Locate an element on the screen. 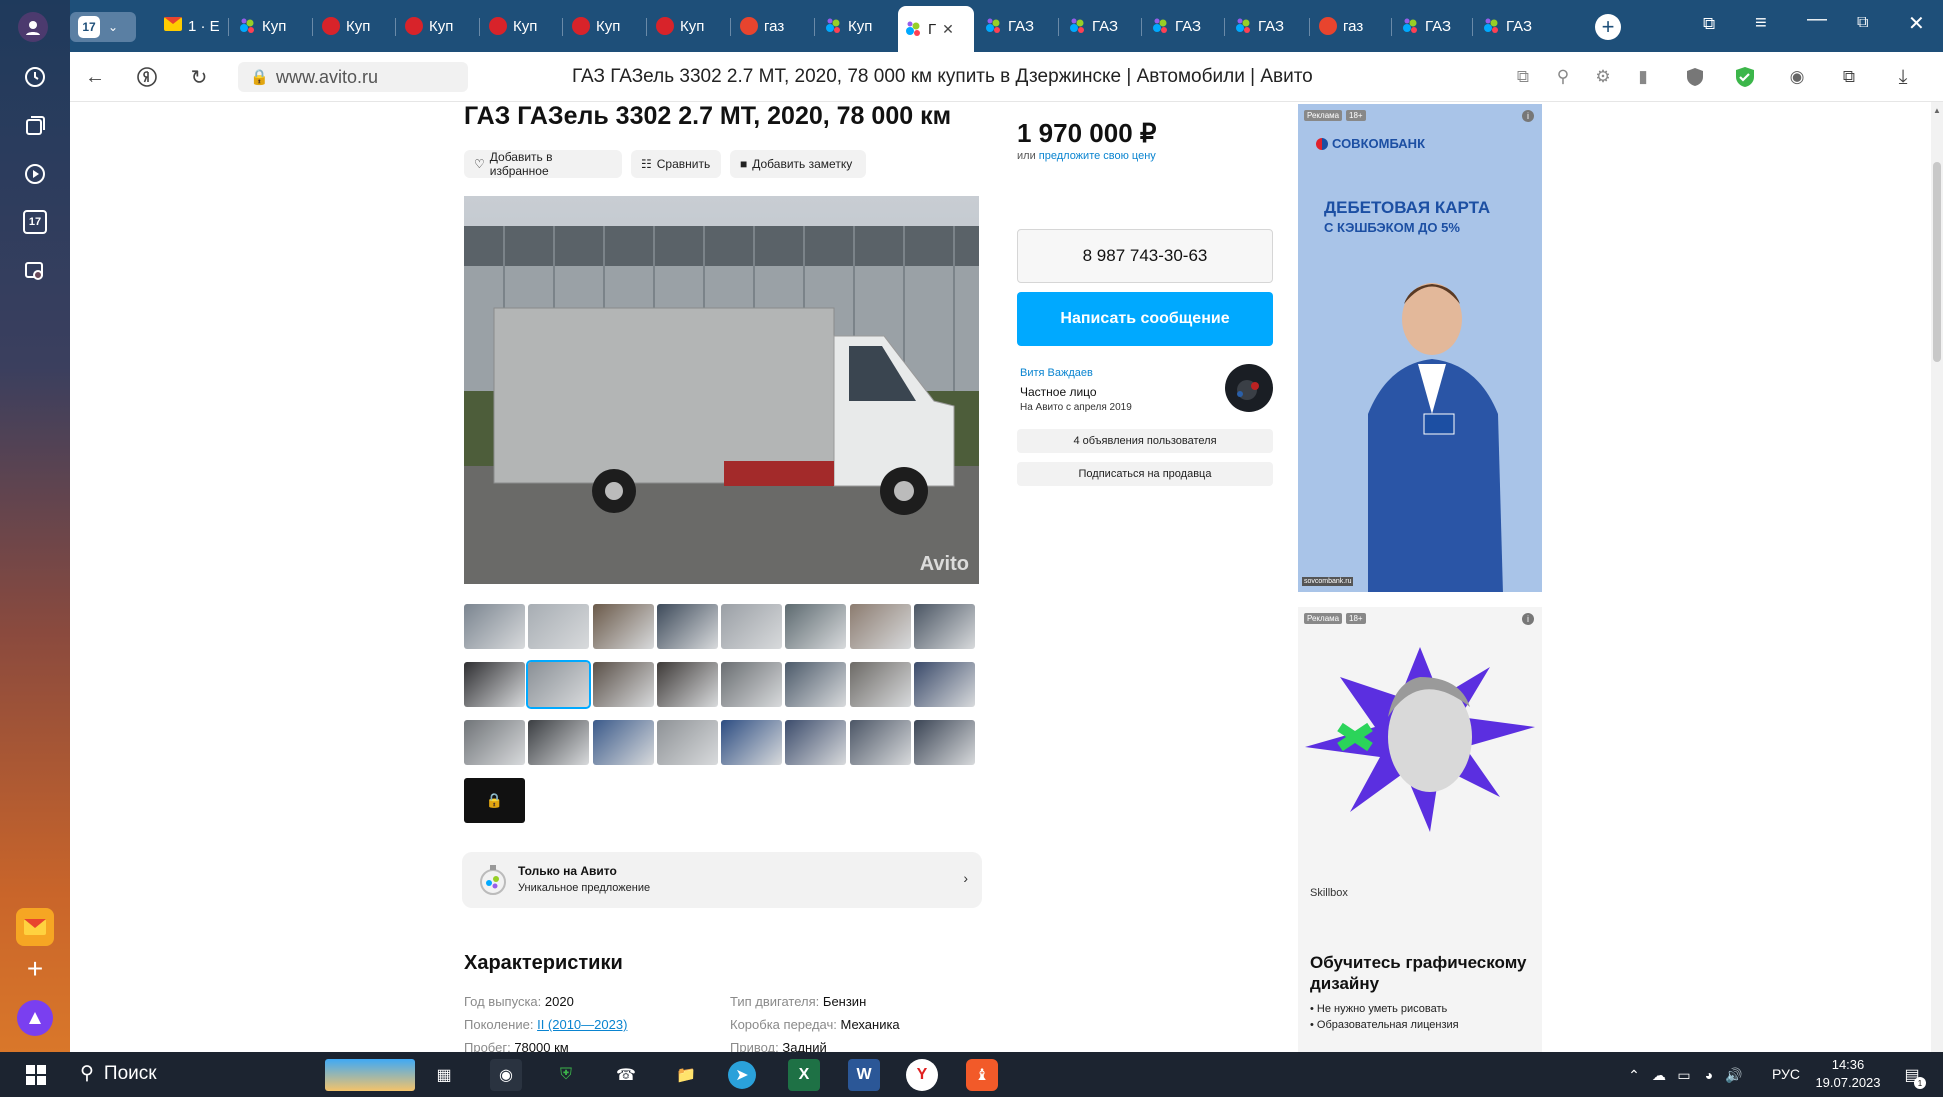  windows-start-icon is located at coordinates (36, 1075).